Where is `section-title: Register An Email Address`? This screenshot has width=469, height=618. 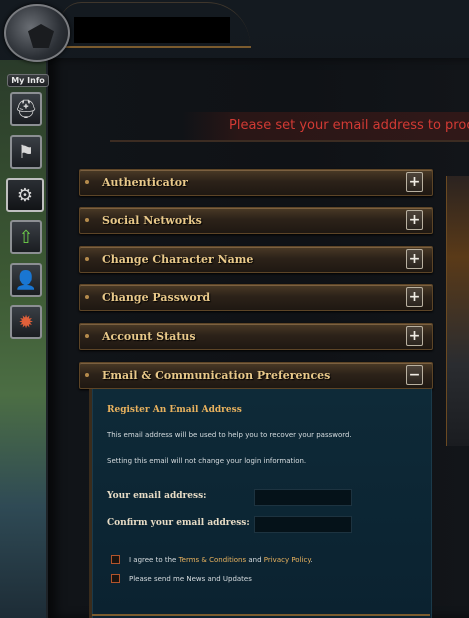 section-title: Register An Email Address is located at coordinates (174, 410).